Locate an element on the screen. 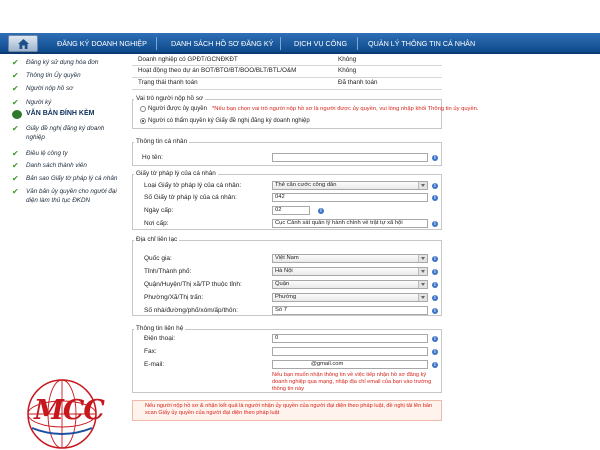 The width and height of the screenshot is (600, 450). address-fieldset is located at coordinates (287, 278).